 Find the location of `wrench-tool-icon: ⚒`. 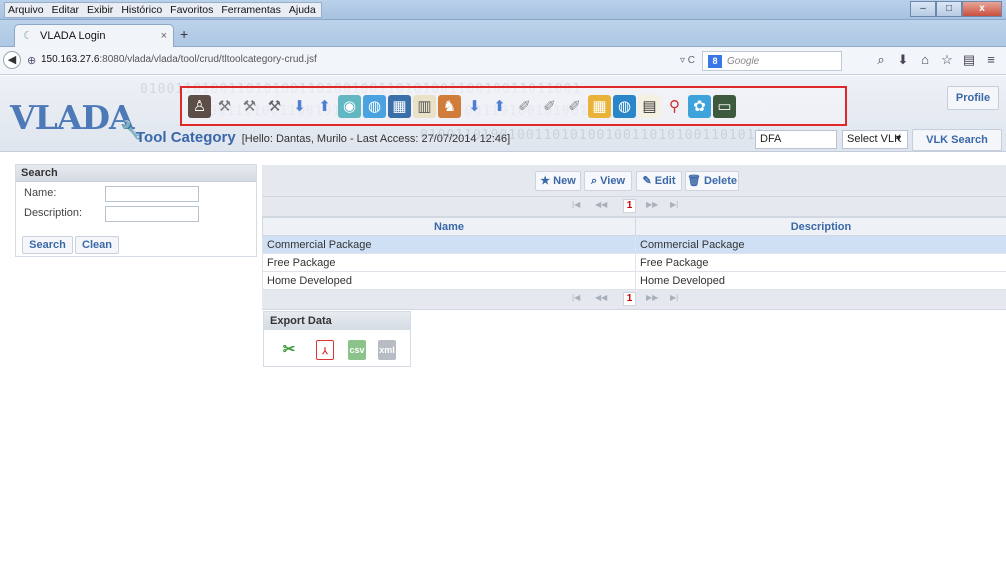

wrench-tool-icon: ⚒ is located at coordinates (224, 106).